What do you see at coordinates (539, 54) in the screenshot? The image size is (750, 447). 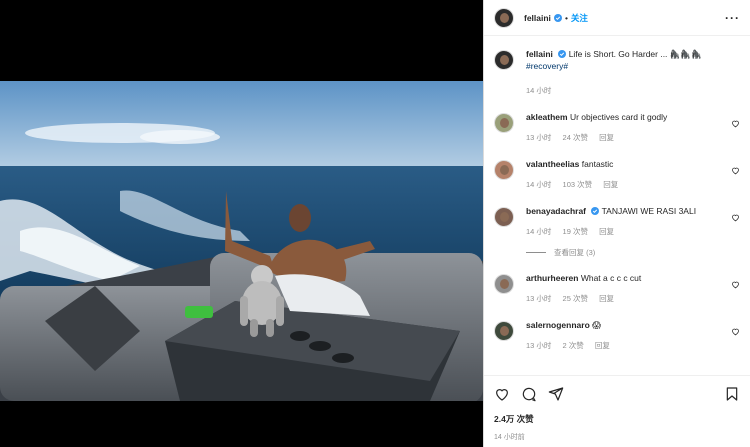 I see `caption-username: fellaini` at bounding box center [539, 54].